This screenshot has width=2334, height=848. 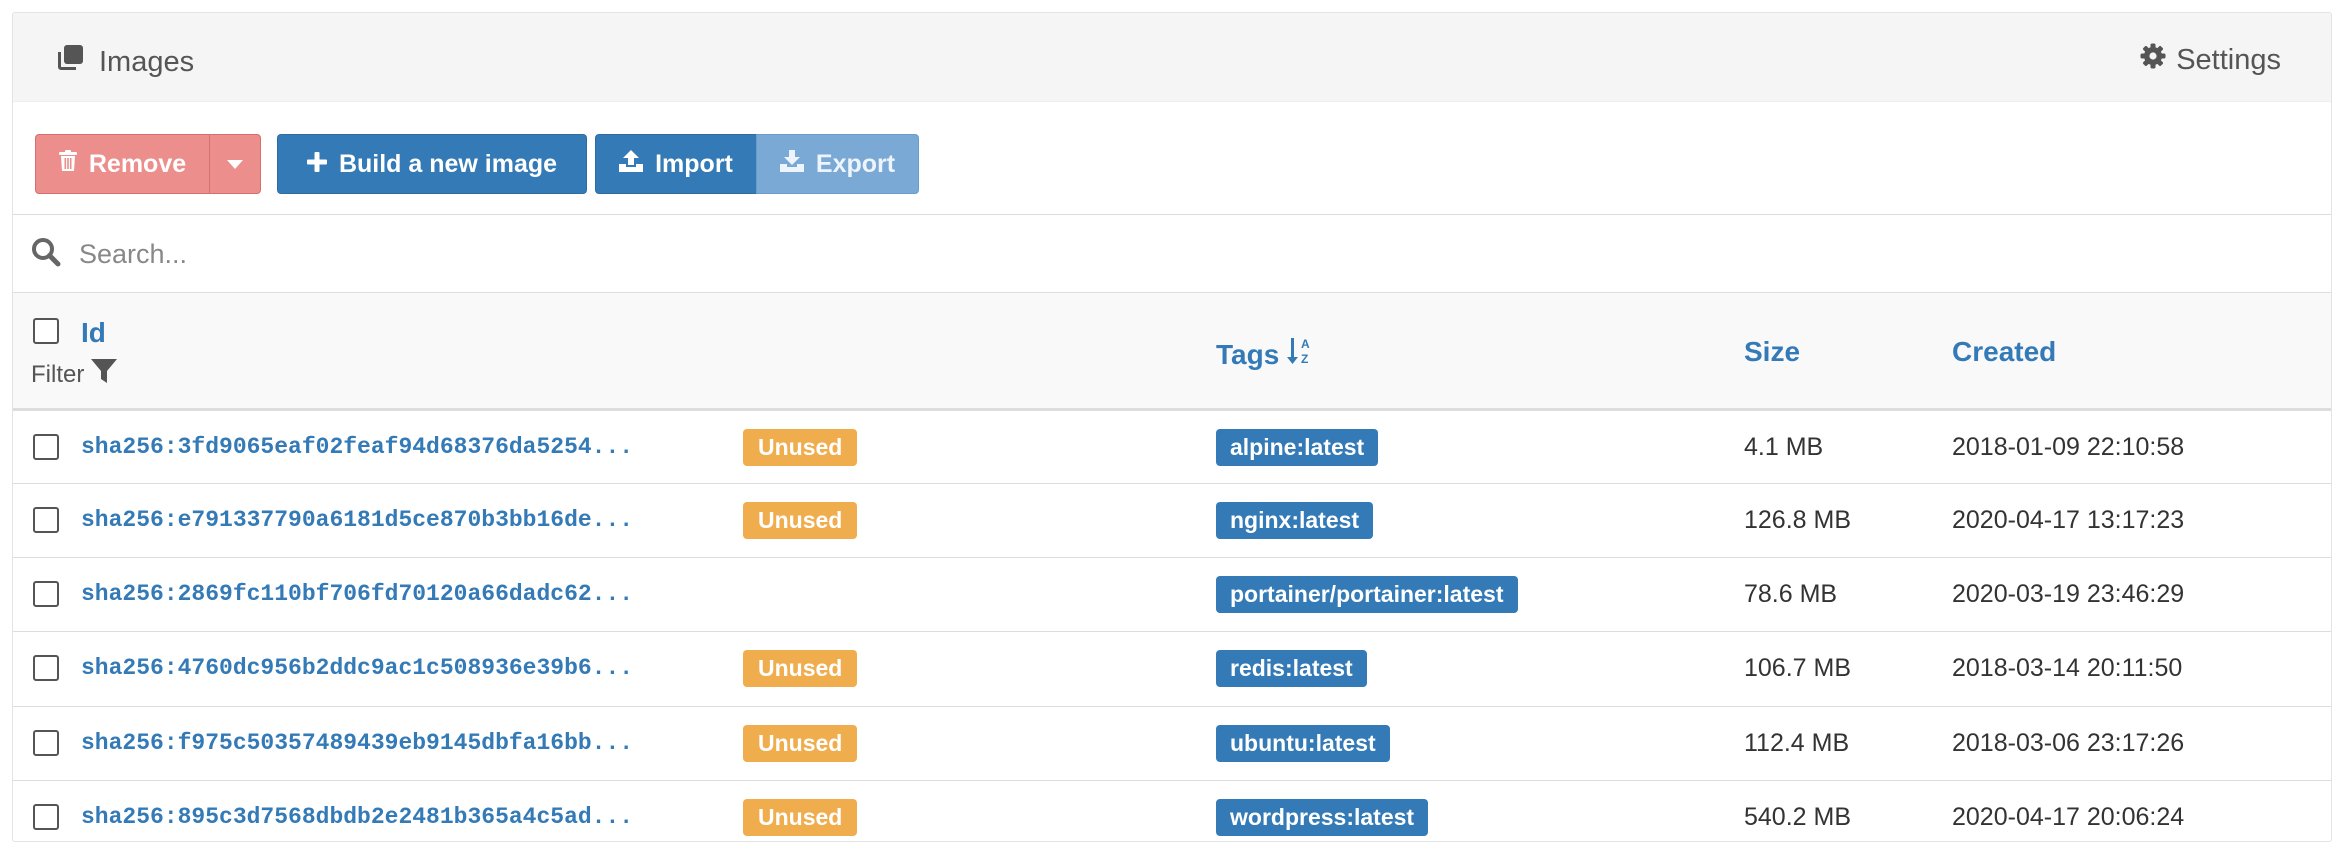 What do you see at coordinates (46, 254) in the screenshot?
I see `search-icon` at bounding box center [46, 254].